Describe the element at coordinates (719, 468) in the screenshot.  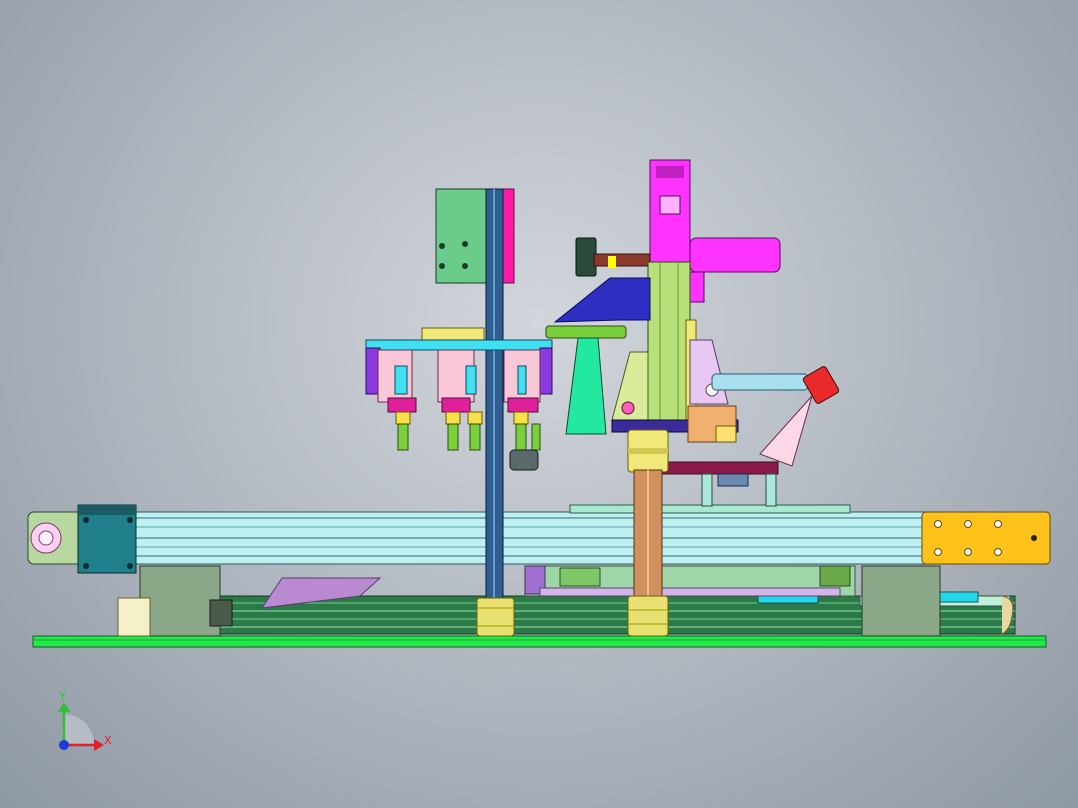
I see `tool-plate` at that location.